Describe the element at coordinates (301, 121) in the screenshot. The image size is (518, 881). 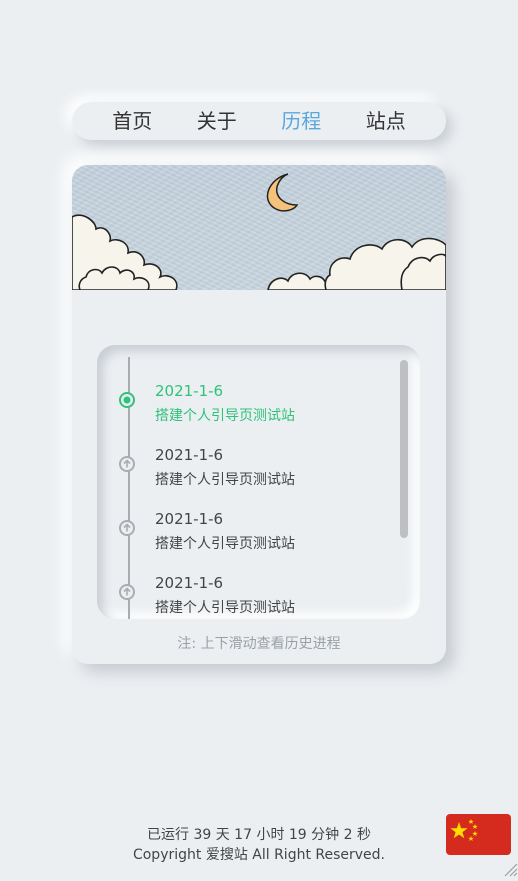
I see `nav-item-history: 历程` at that location.